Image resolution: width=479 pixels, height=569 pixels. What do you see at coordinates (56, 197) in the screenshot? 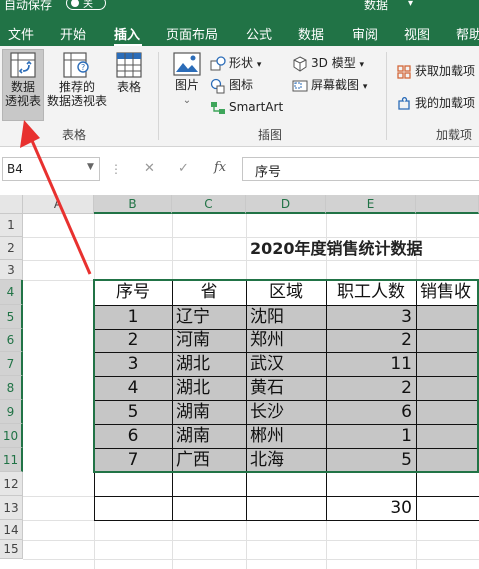
I see `annotation-arrow` at bounding box center [56, 197].